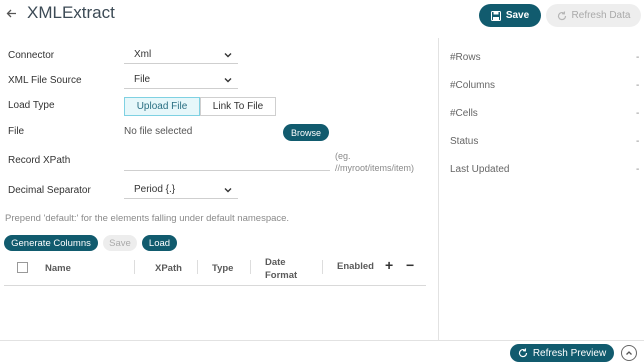  What do you see at coordinates (142, 79) in the screenshot?
I see `xml-file-source-value: File` at bounding box center [142, 79].